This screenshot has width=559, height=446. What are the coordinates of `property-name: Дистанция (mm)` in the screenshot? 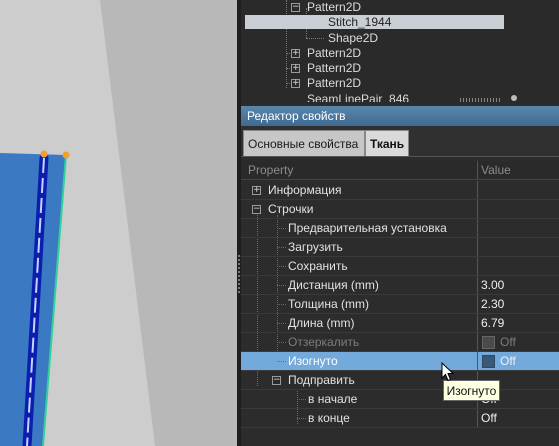 It's located at (333, 285).